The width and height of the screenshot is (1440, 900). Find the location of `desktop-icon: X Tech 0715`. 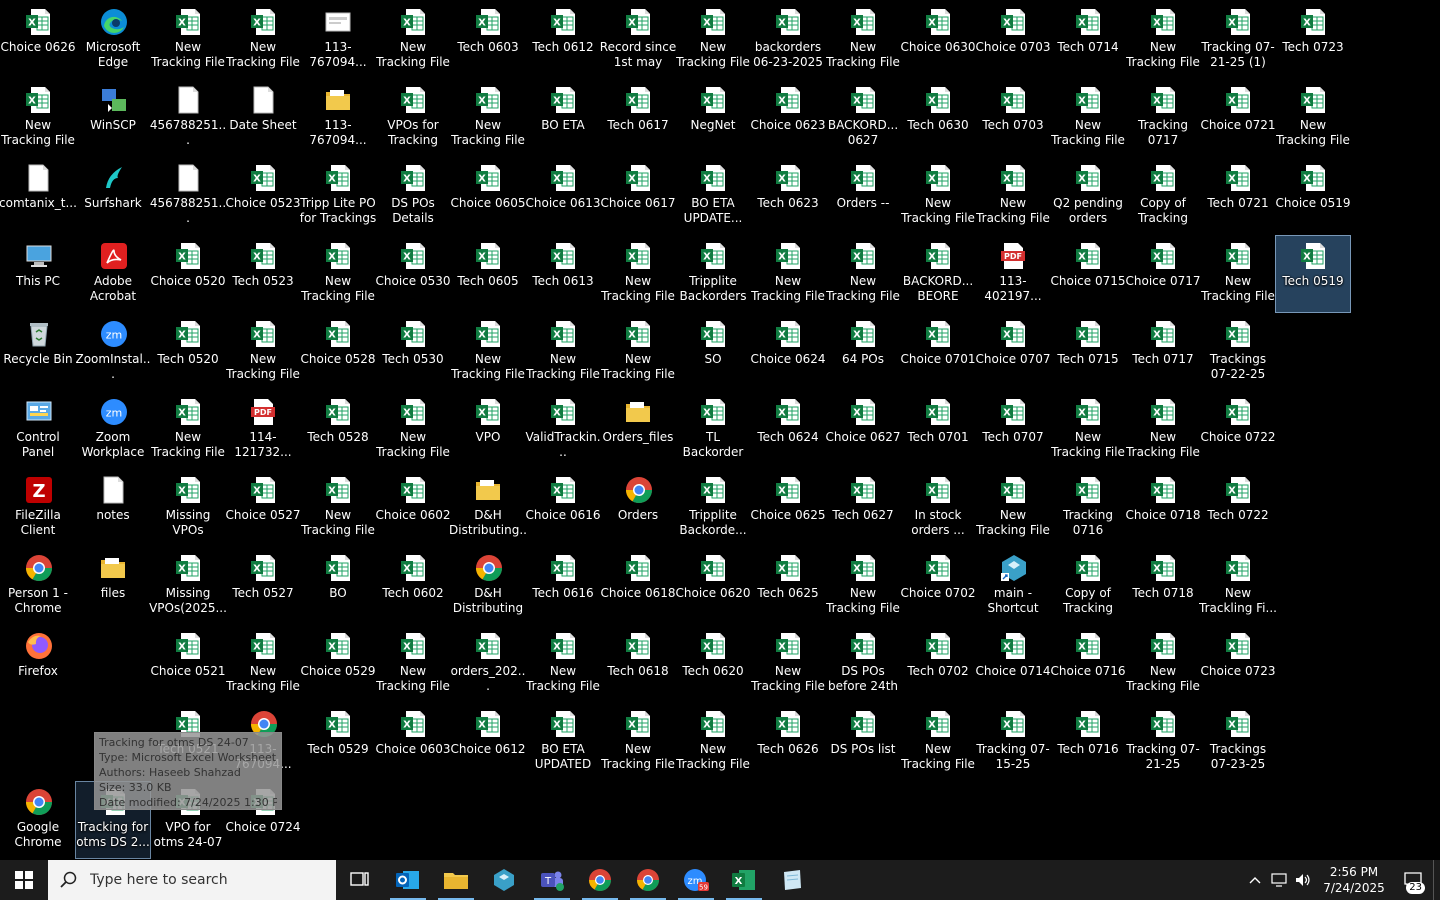

desktop-icon: X Tech 0715 is located at coordinates (1088, 352).